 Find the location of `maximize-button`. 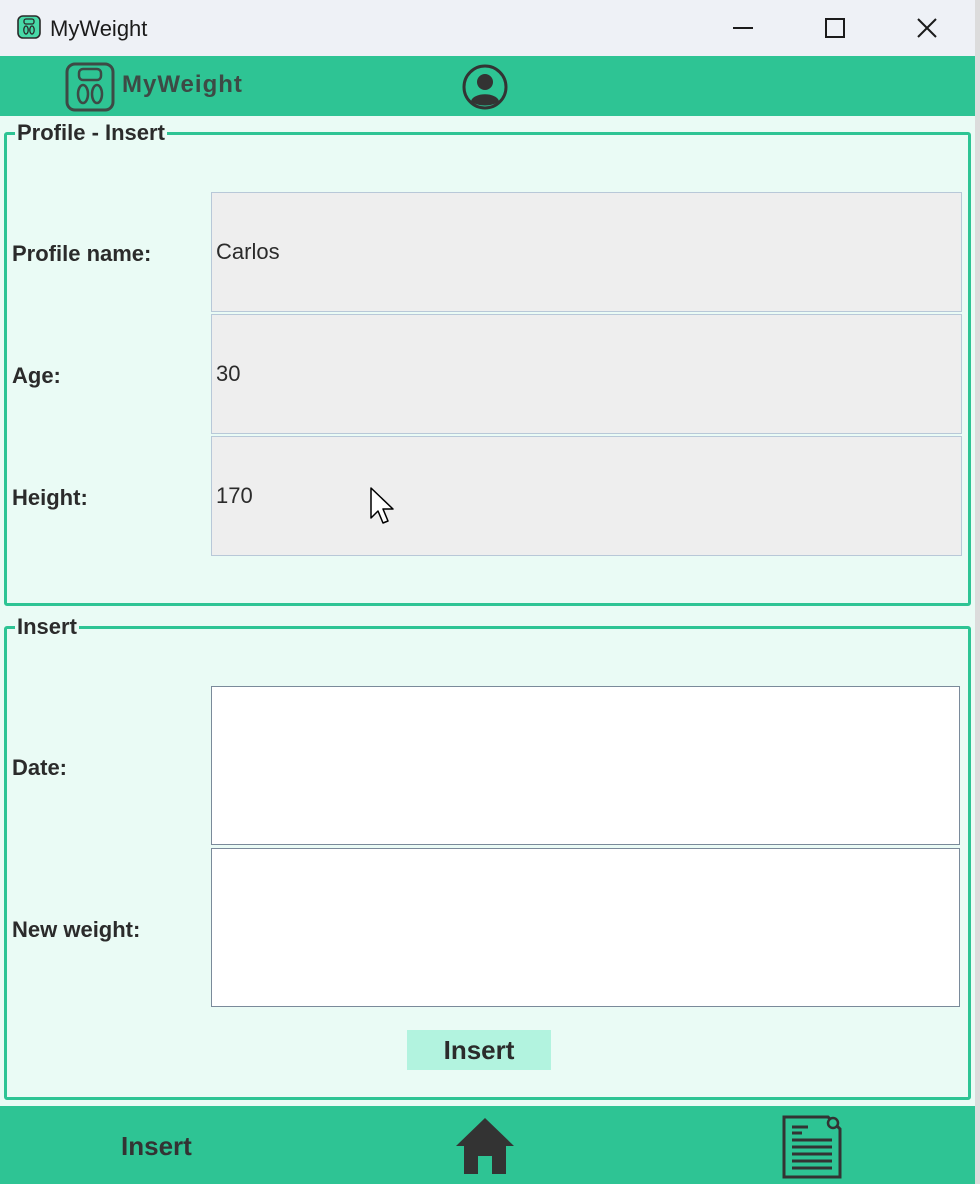

maximize-button is located at coordinates (835, 28).